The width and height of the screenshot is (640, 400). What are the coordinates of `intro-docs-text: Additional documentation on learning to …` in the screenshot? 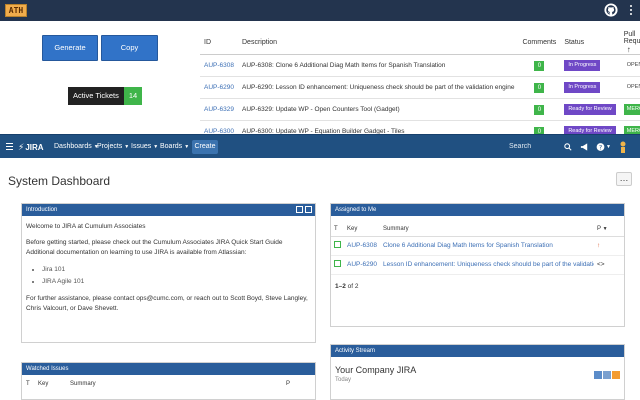 It's located at (136, 252).